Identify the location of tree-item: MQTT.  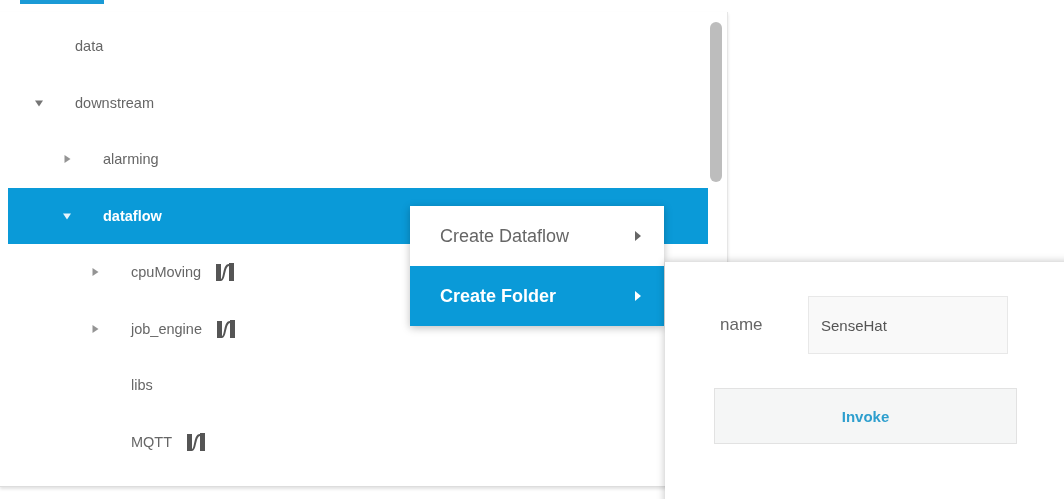
(358, 441).